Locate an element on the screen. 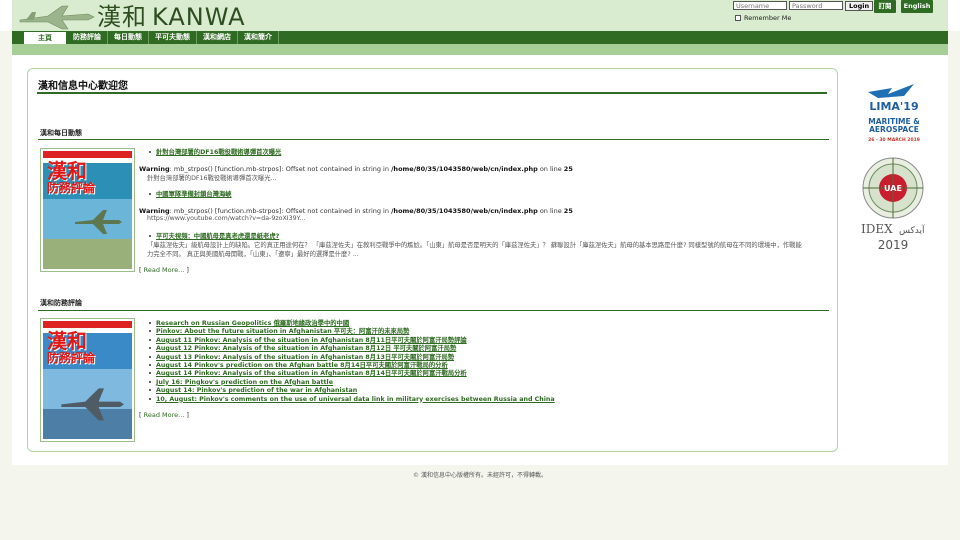 This screenshot has height=540, width=960. section-title-defense: 漢和防務評論 is located at coordinates (61, 303).